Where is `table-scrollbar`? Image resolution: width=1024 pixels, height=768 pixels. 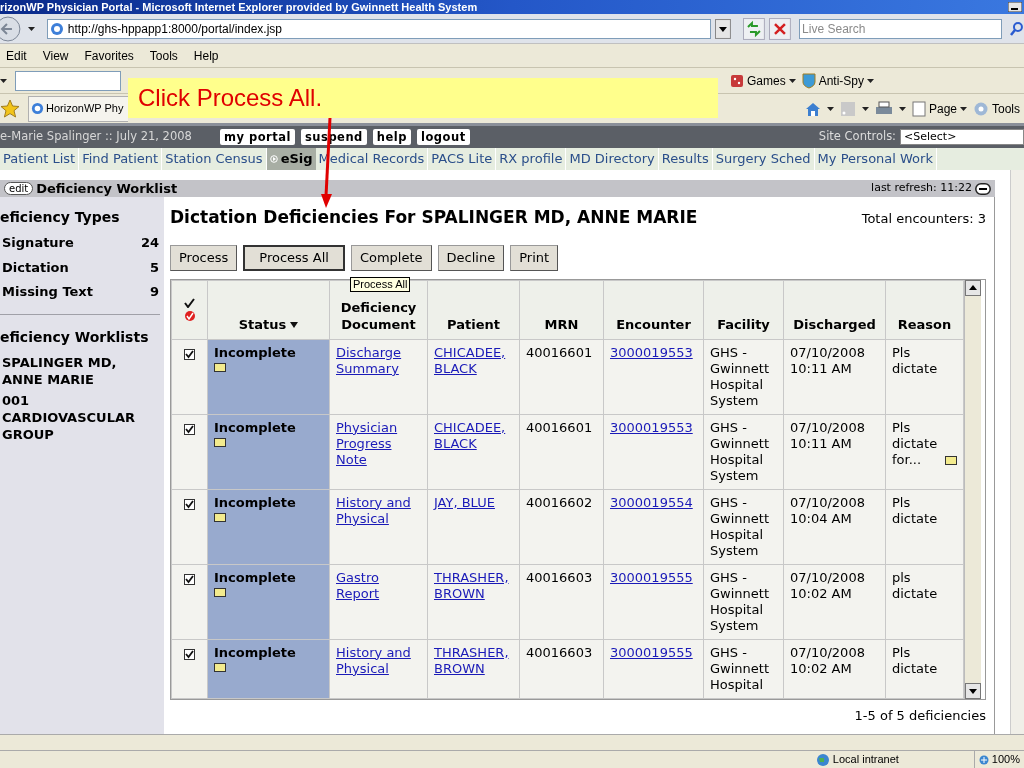
table-scrollbar is located at coordinates (972, 489).